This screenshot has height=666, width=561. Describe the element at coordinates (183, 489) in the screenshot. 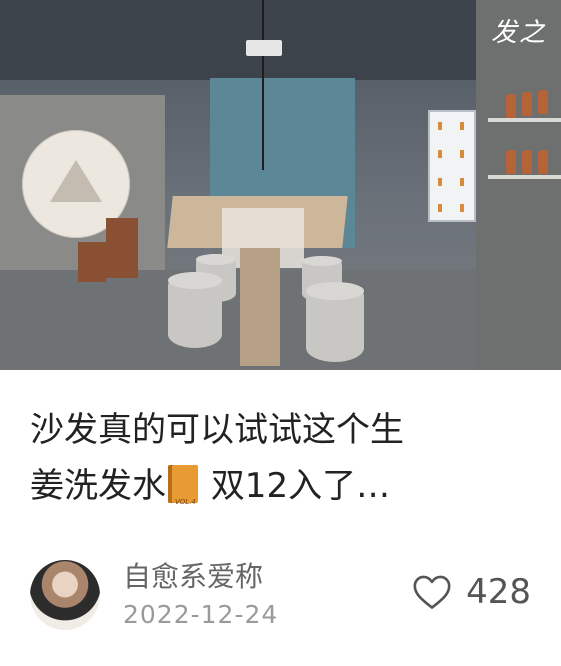

I see `book-icon` at that location.